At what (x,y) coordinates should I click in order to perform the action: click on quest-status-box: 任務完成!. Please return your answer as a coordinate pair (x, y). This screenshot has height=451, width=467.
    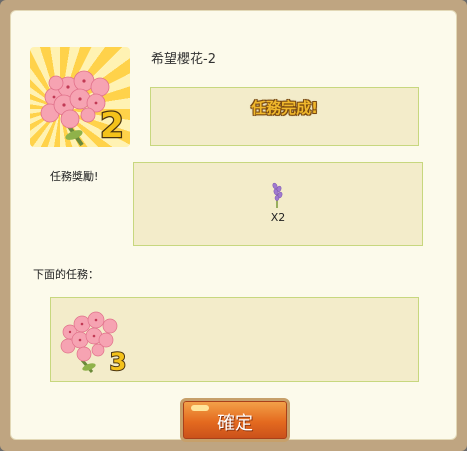
    Looking at the image, I should click on (284, 116).